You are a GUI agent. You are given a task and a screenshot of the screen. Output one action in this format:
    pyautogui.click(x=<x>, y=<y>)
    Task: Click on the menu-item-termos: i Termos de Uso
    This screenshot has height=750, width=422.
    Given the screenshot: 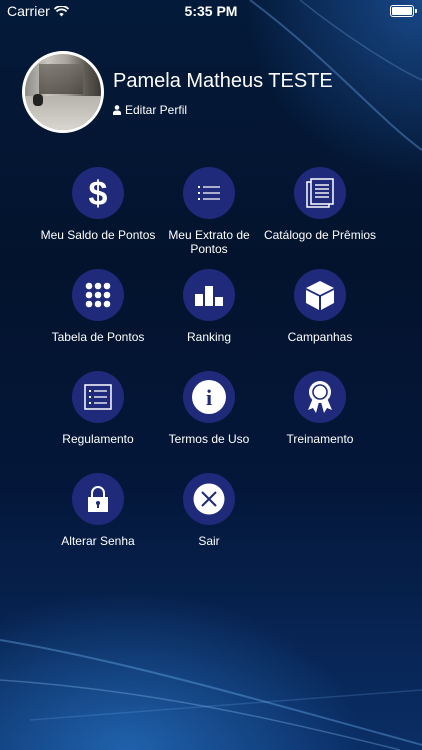 What is the action you would take?
    pyautogui.click(x=209, y=408)
    